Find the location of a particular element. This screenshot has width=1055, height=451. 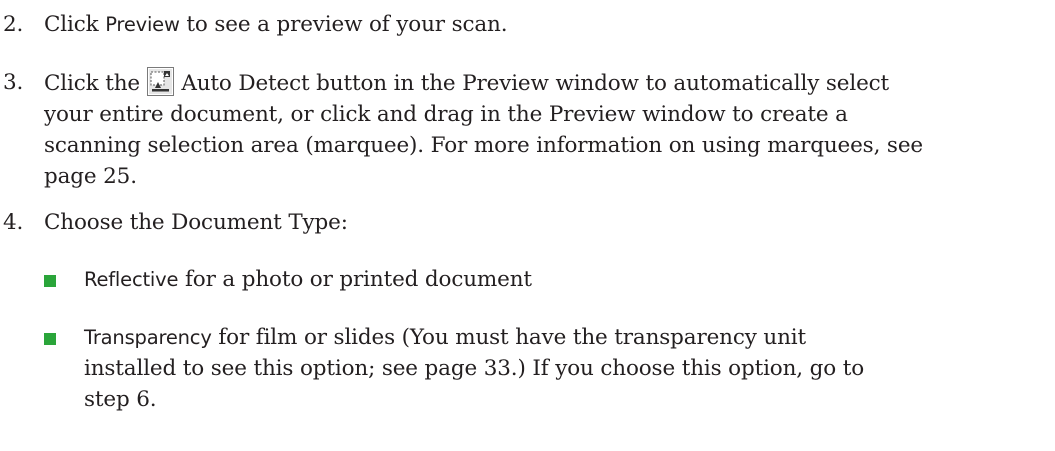

auto-detect-icon is located at coordinates (160, 81).